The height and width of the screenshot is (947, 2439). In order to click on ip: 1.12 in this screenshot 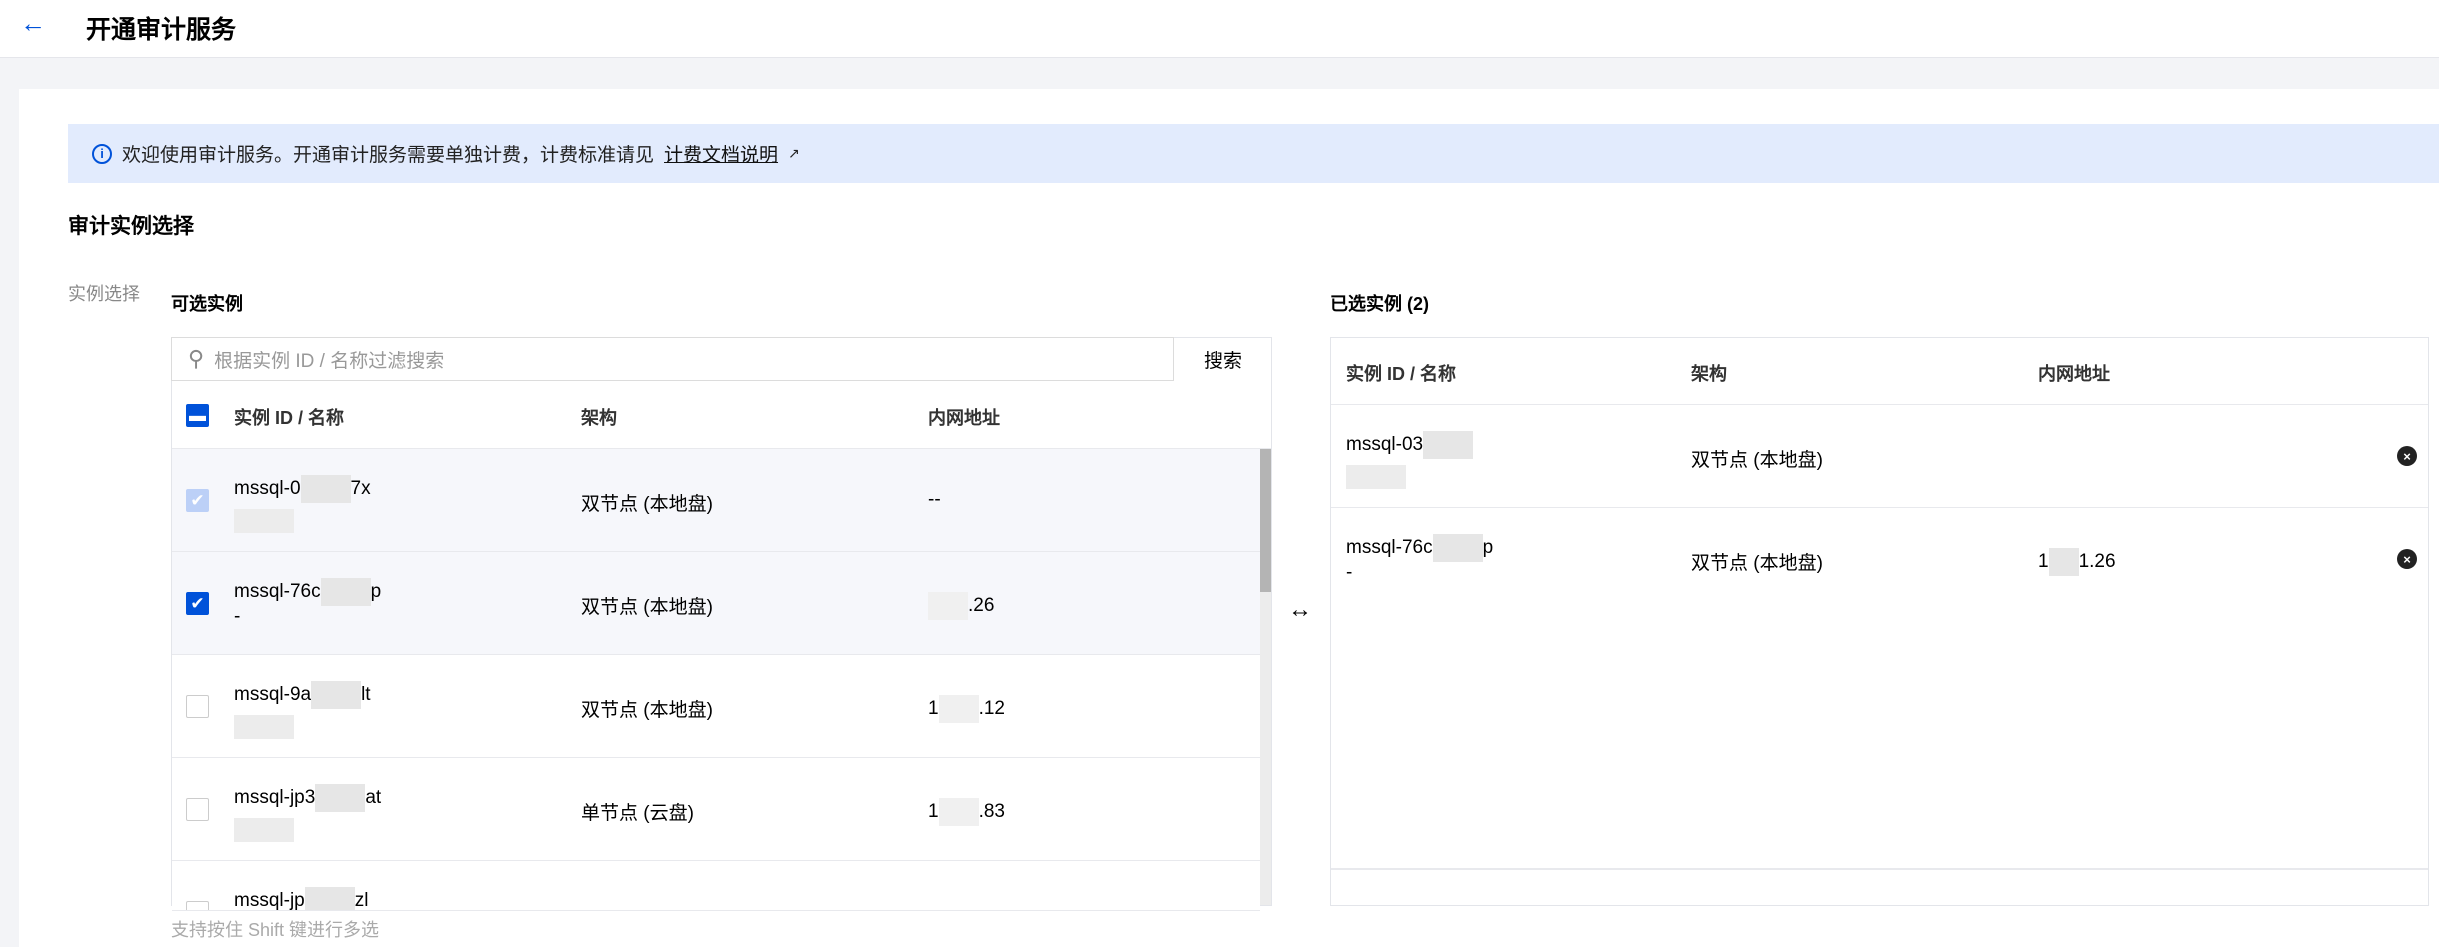, I will do `click(966, 709)`.